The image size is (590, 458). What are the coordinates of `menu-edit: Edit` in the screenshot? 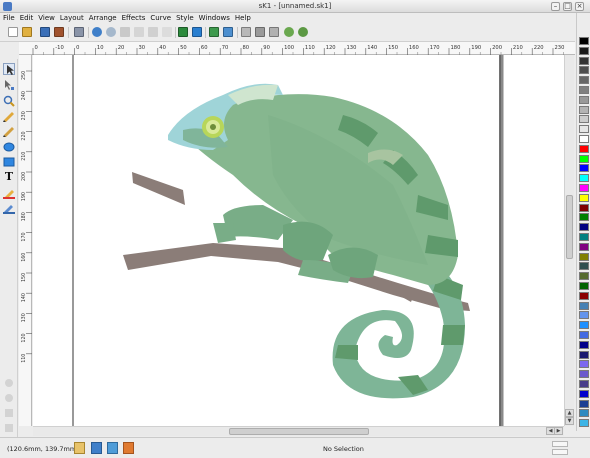 It's located at (26, 17).